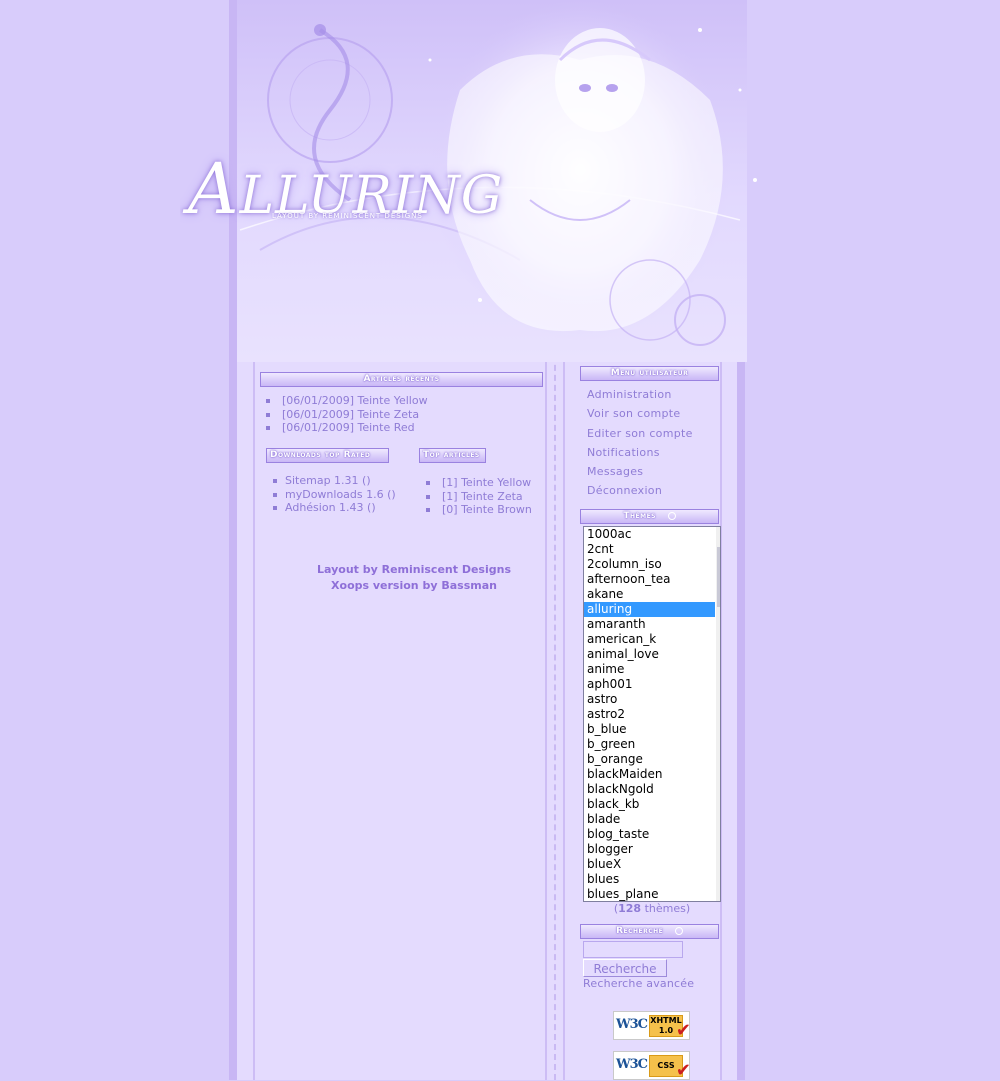 This screenshot has width=1000, height=1081. I want to click on theme-option: blueX, so click(649, 864).